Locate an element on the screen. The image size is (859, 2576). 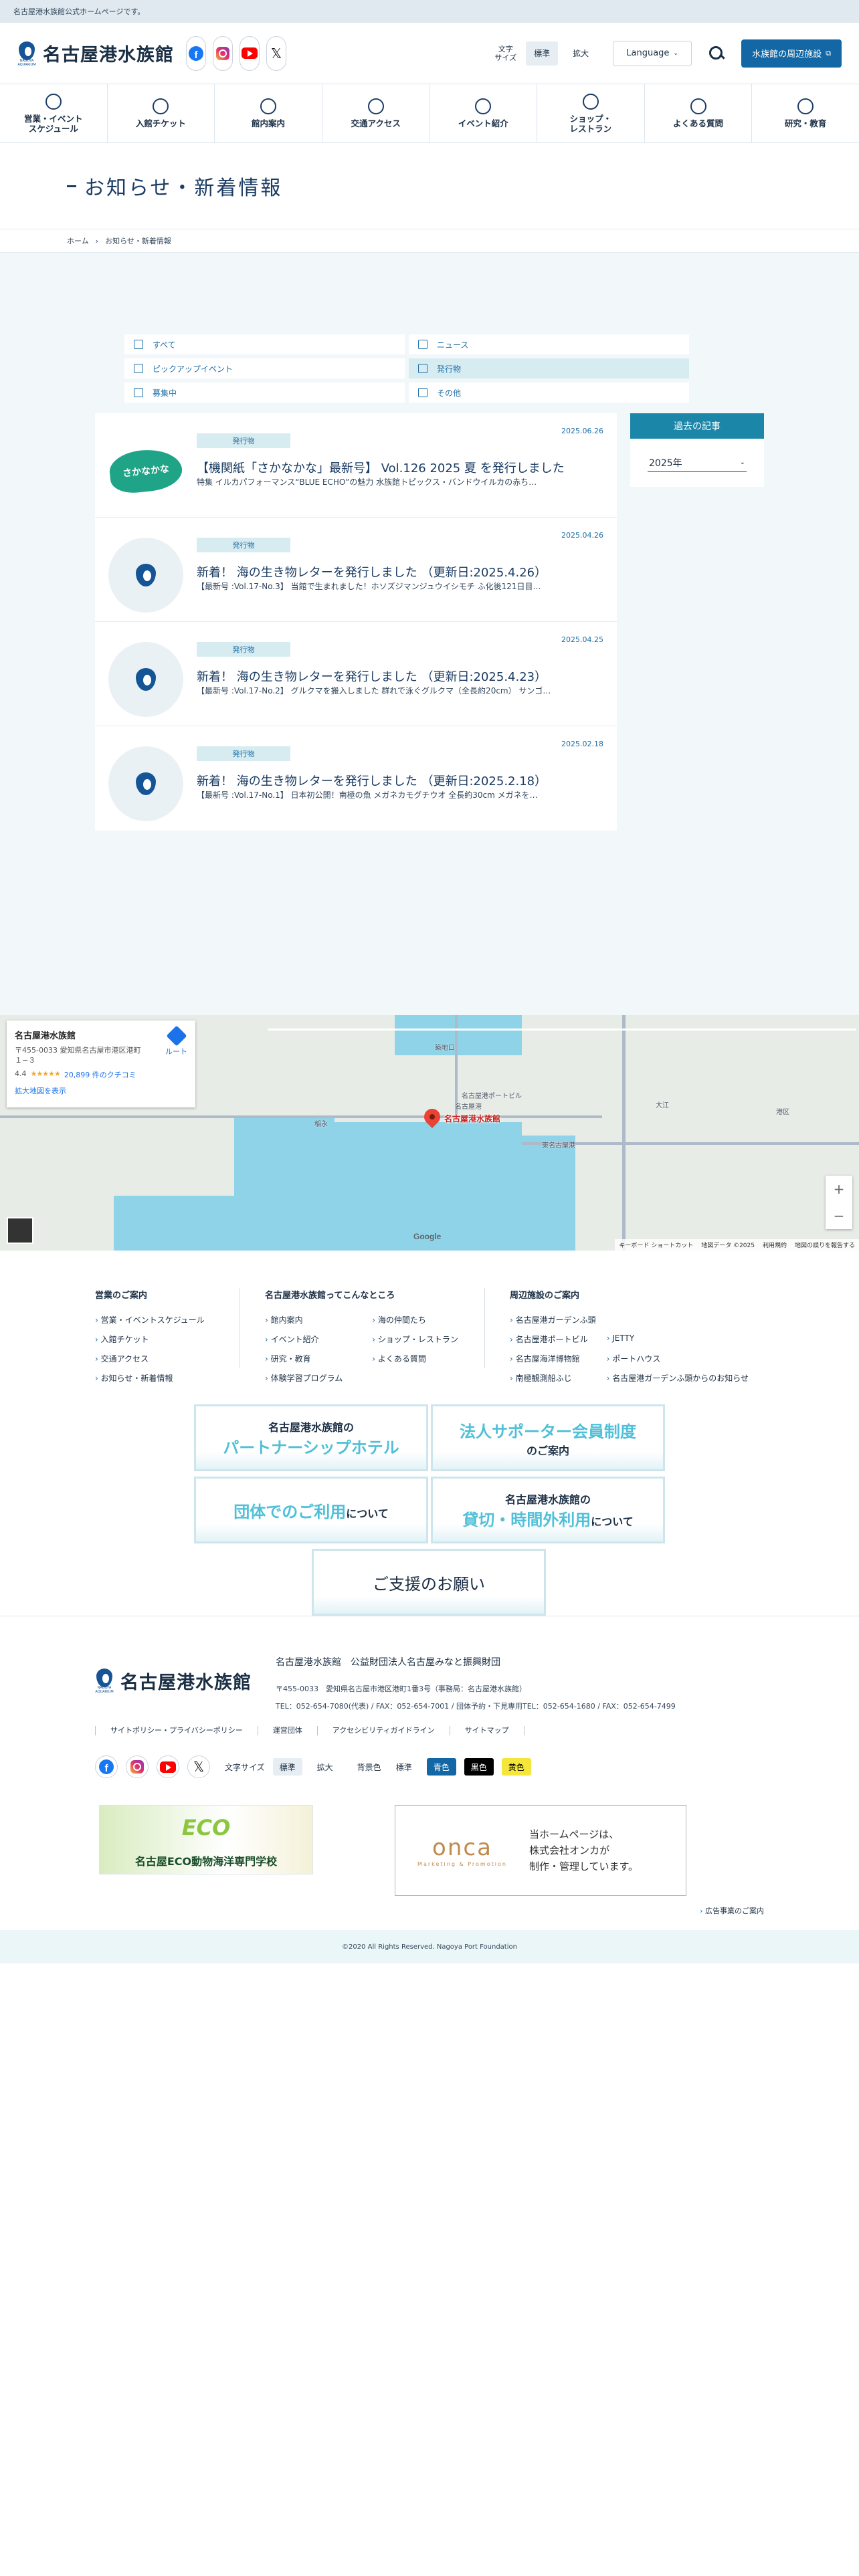
zoom-in-button: + is located at coordinates (840, 1189).